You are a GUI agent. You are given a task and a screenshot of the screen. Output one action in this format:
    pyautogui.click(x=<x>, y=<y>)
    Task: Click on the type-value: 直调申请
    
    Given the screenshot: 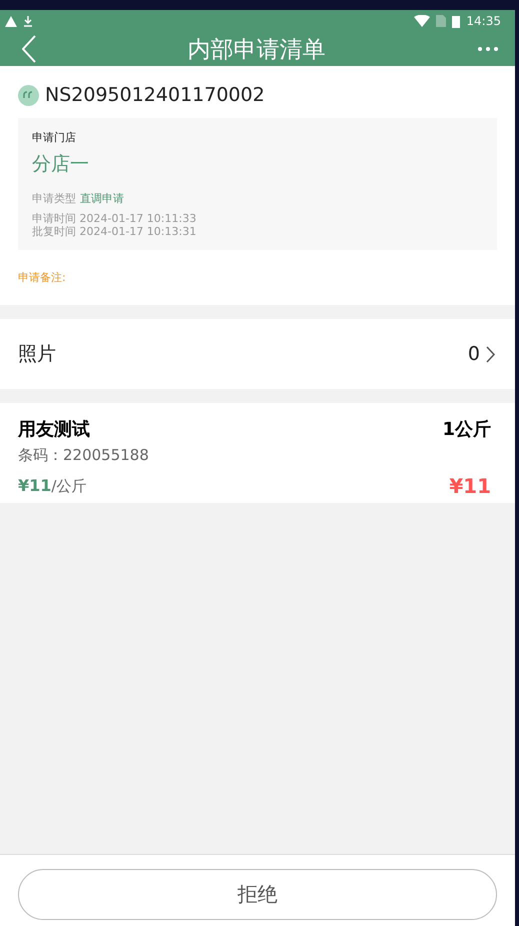 What is the action you would take?
    pyautogui.click(x=102, y=198)
    